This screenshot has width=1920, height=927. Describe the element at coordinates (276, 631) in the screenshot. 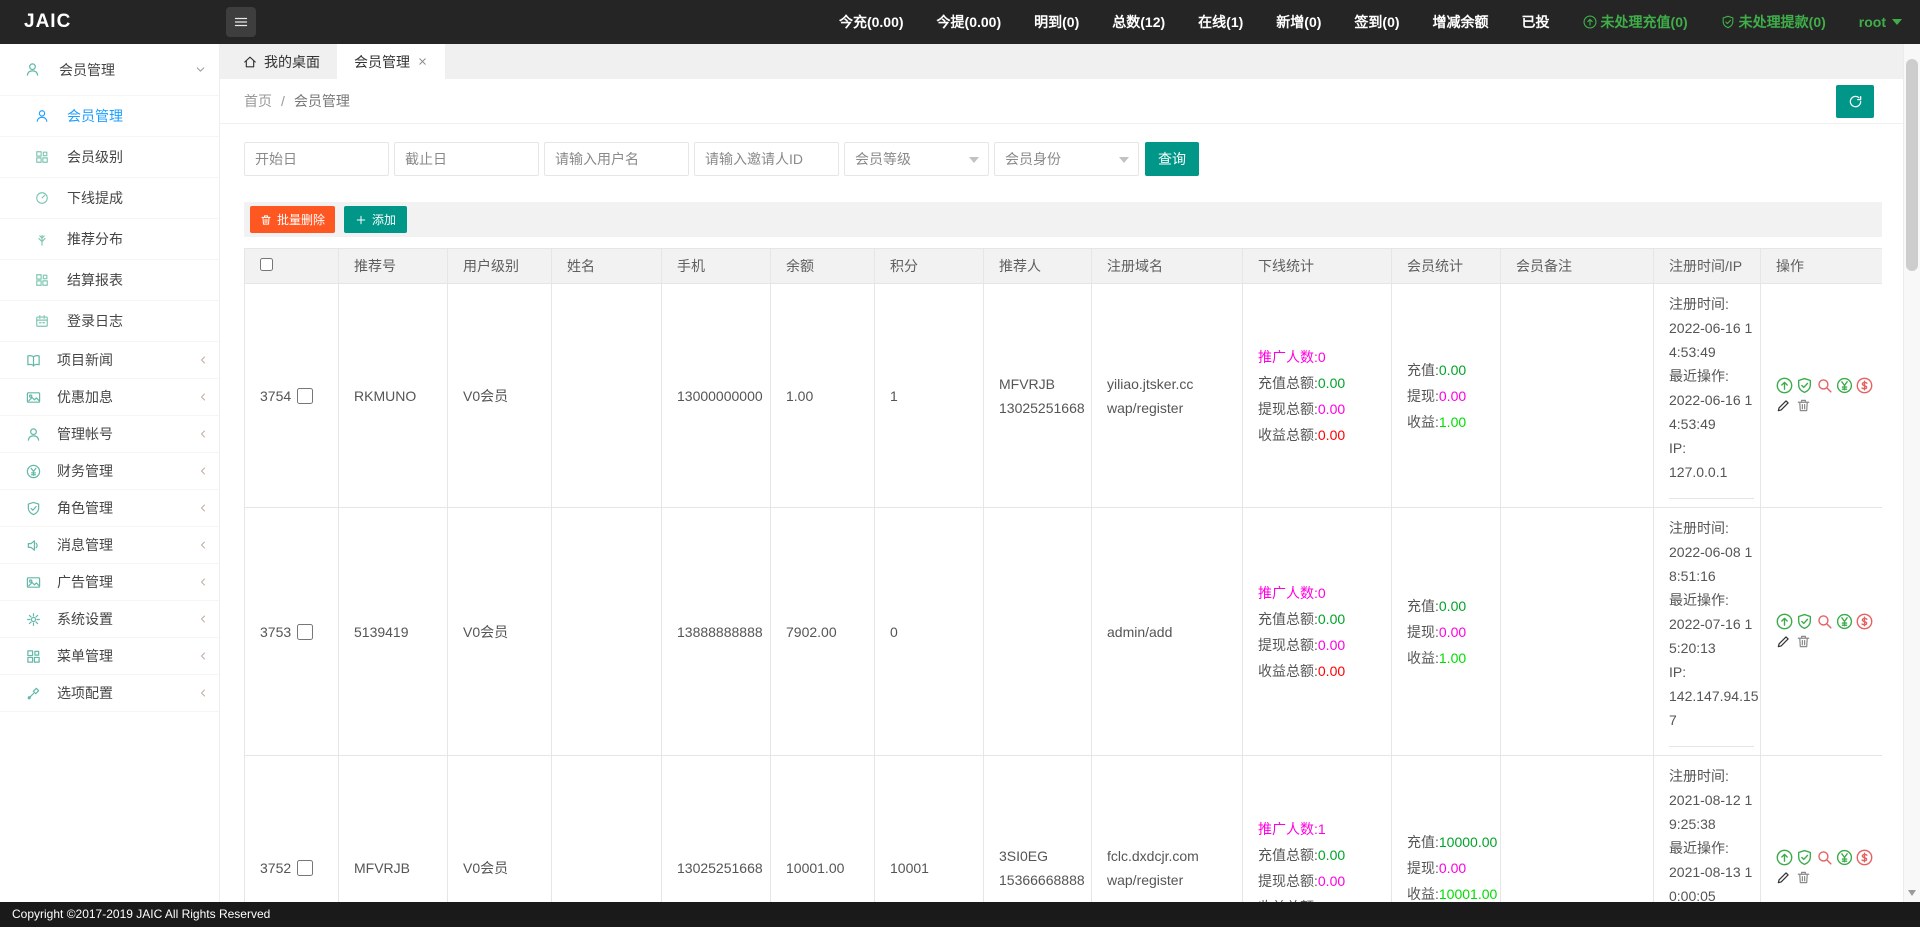

I see `member-id: 3753` at that location.